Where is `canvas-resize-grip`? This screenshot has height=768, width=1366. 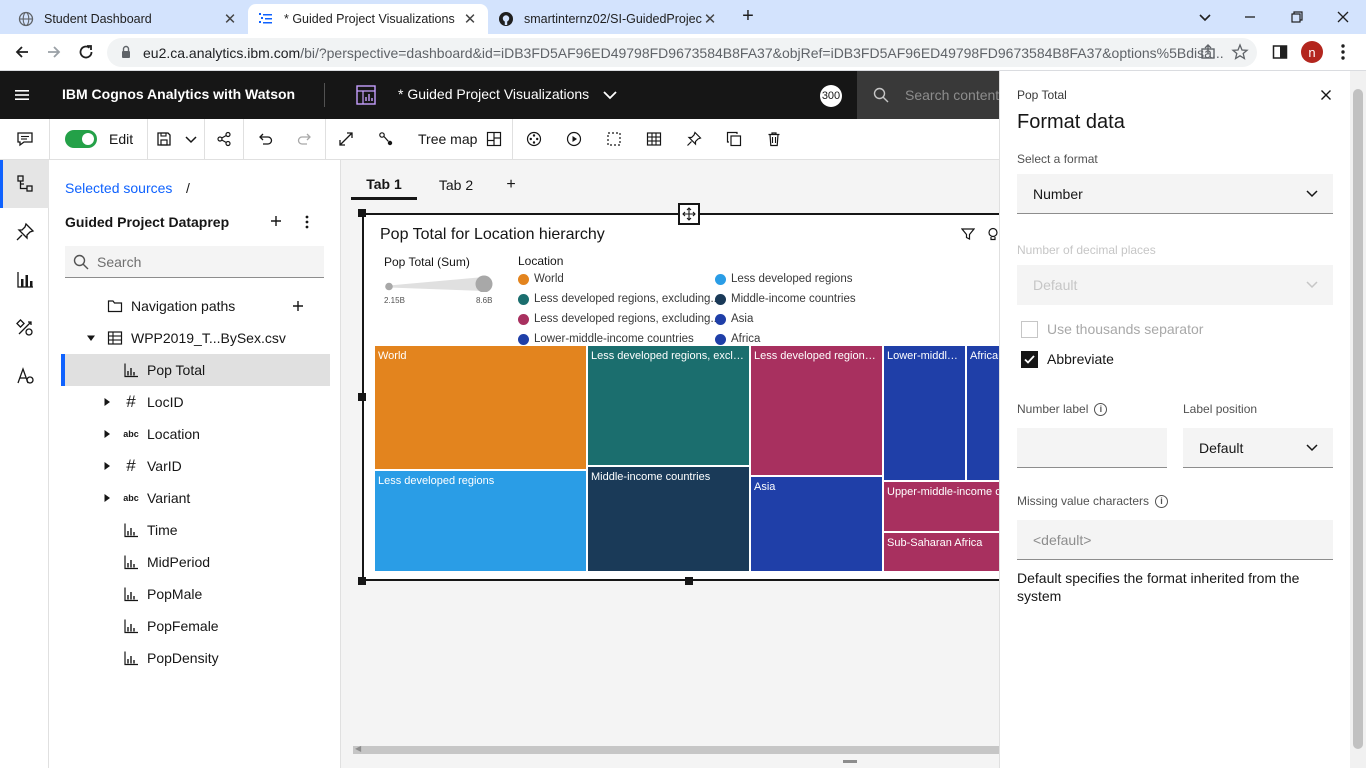 canvas-resize-grip is located at coordinates (850, 761).